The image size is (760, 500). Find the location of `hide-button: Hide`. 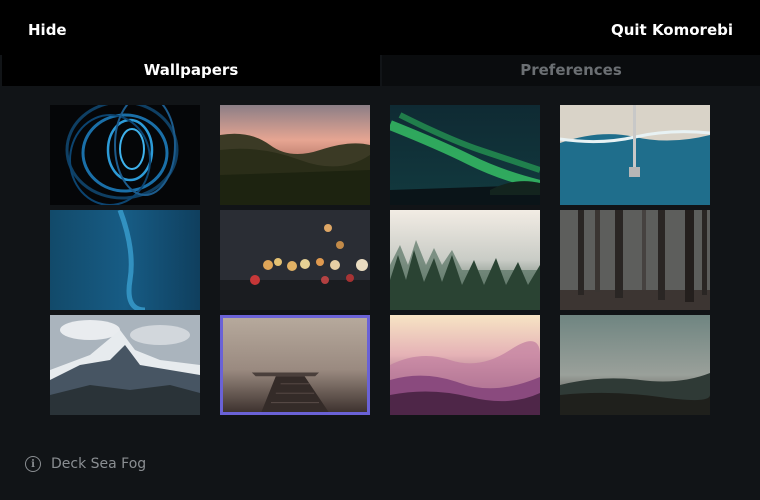

hide-button: Hide is located at coordinates (47, 30).